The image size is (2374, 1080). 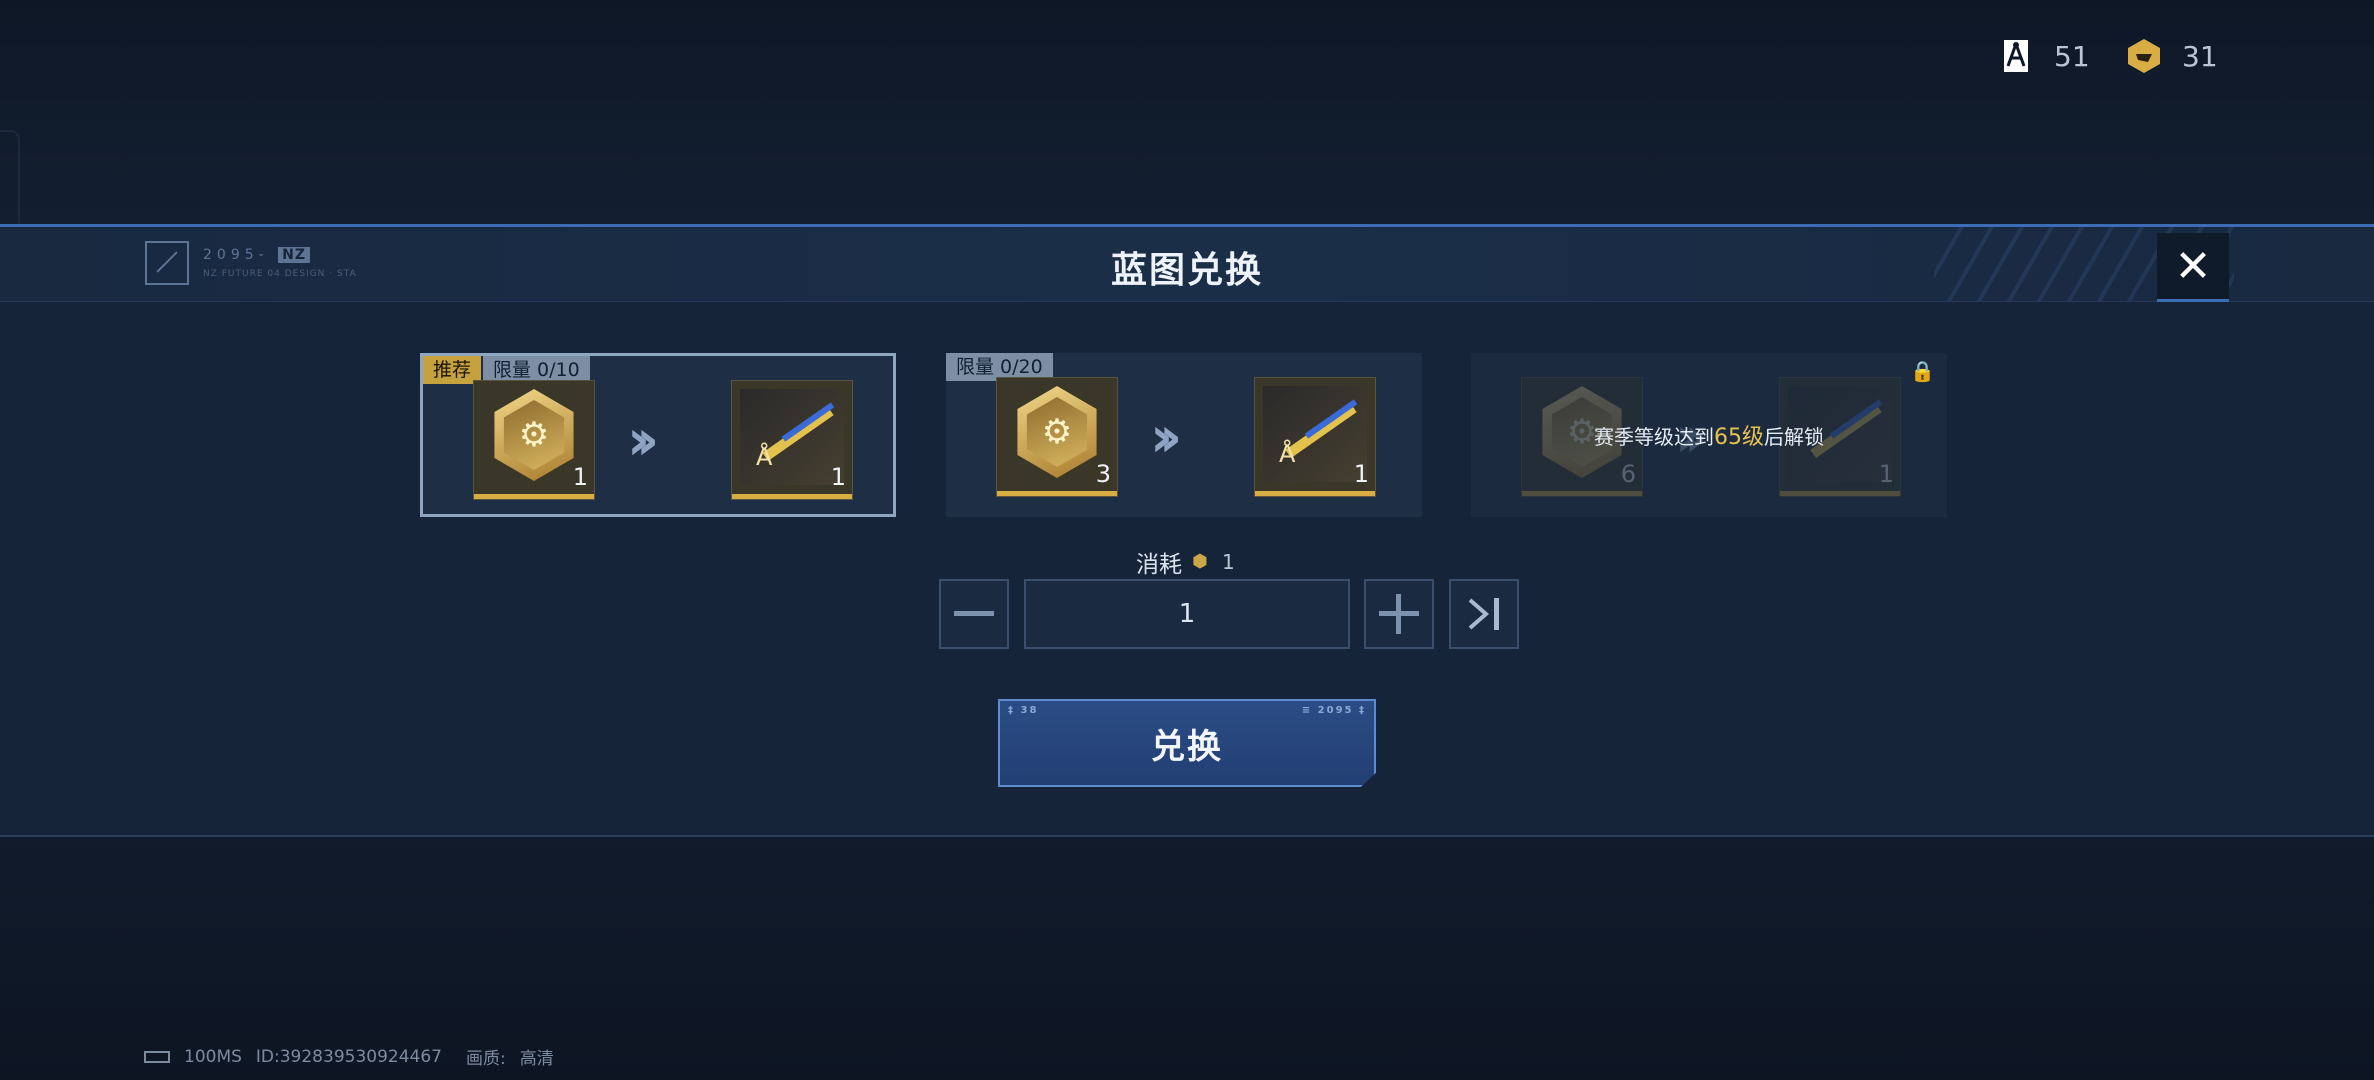 What do you see at coordinates (2072, 56) in the screenshot?
I see `currency-blueprint-value: 51` at bounding box center [2072, 56].